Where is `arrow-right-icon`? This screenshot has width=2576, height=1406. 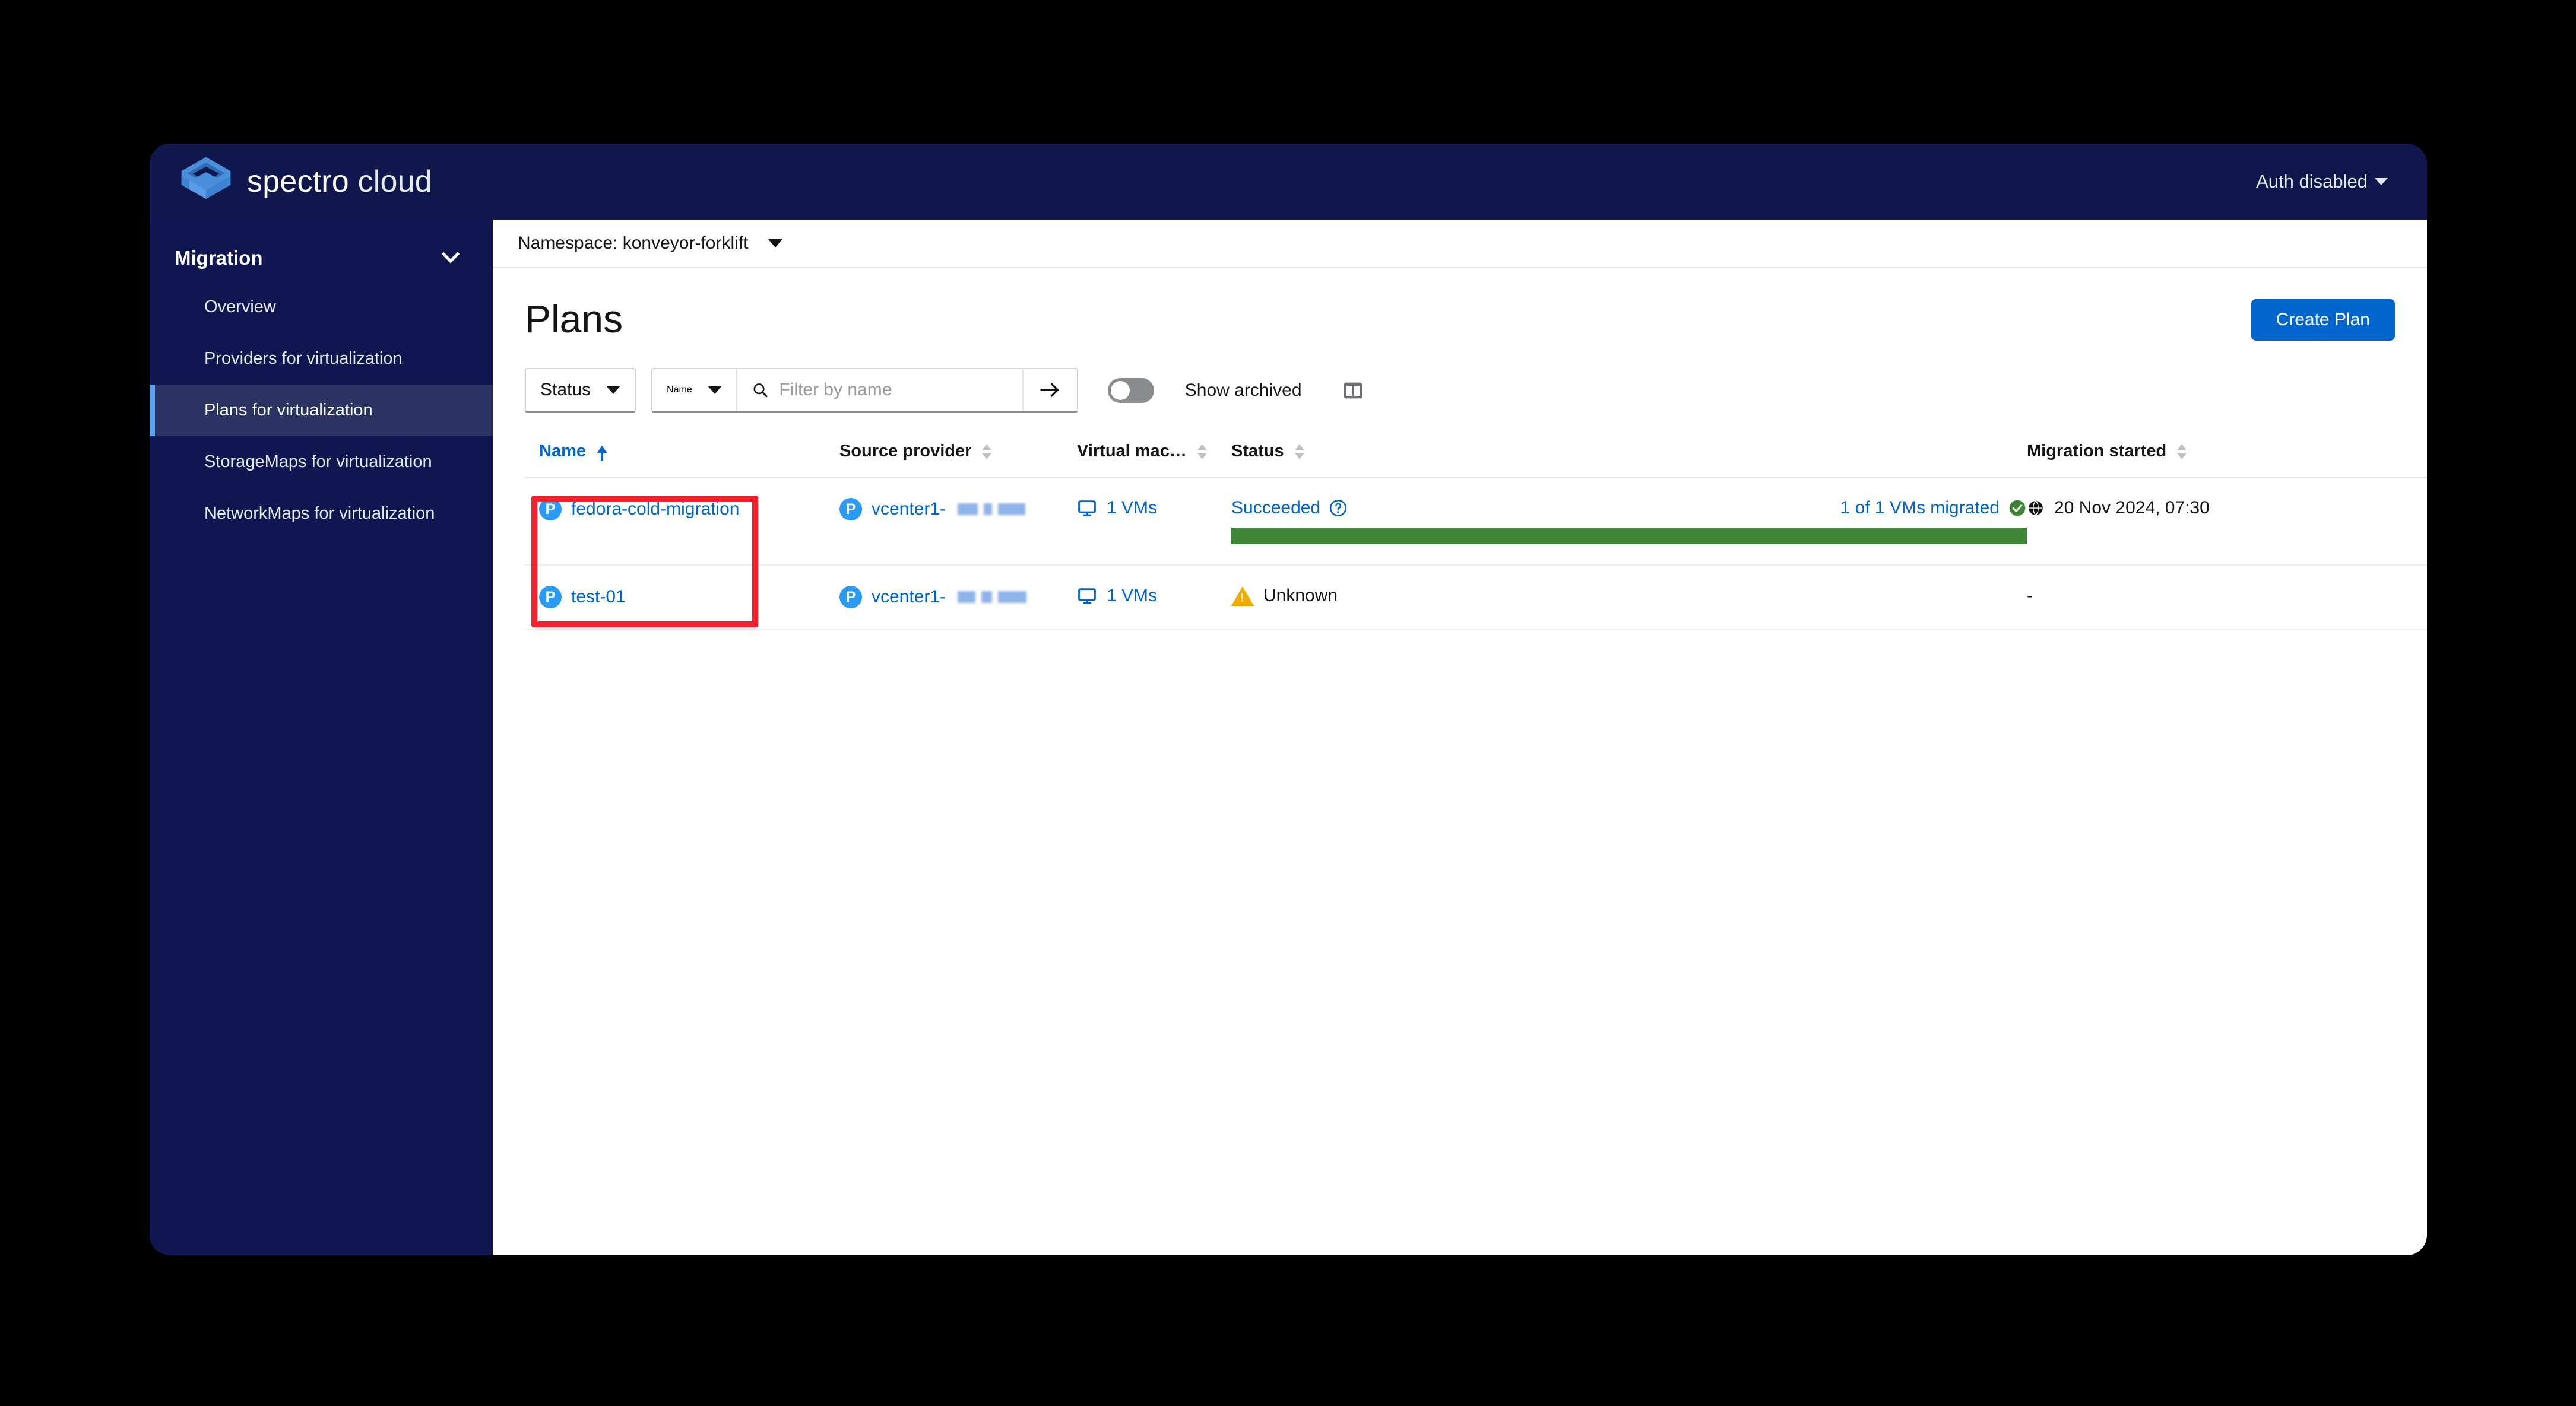
arrow-right-icon is located at coordinates (1049, 390).